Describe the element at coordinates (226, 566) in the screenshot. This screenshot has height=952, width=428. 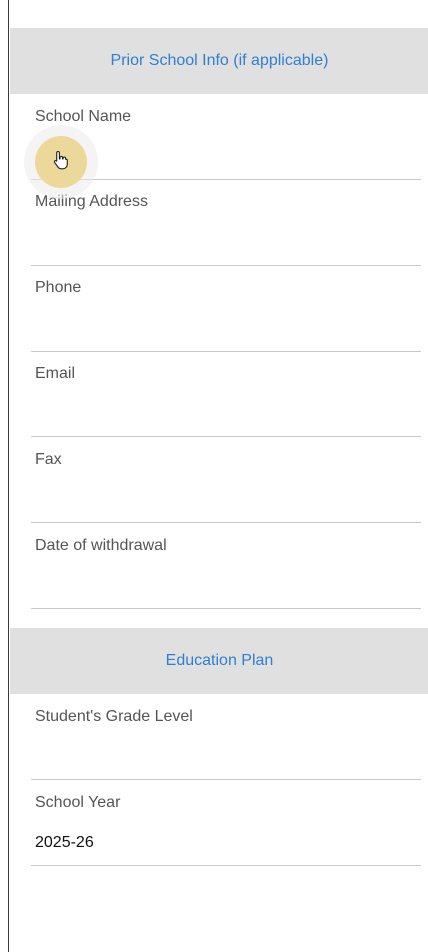
I see `date-of-withdrawal-field: Date of withdrawal` at that location.